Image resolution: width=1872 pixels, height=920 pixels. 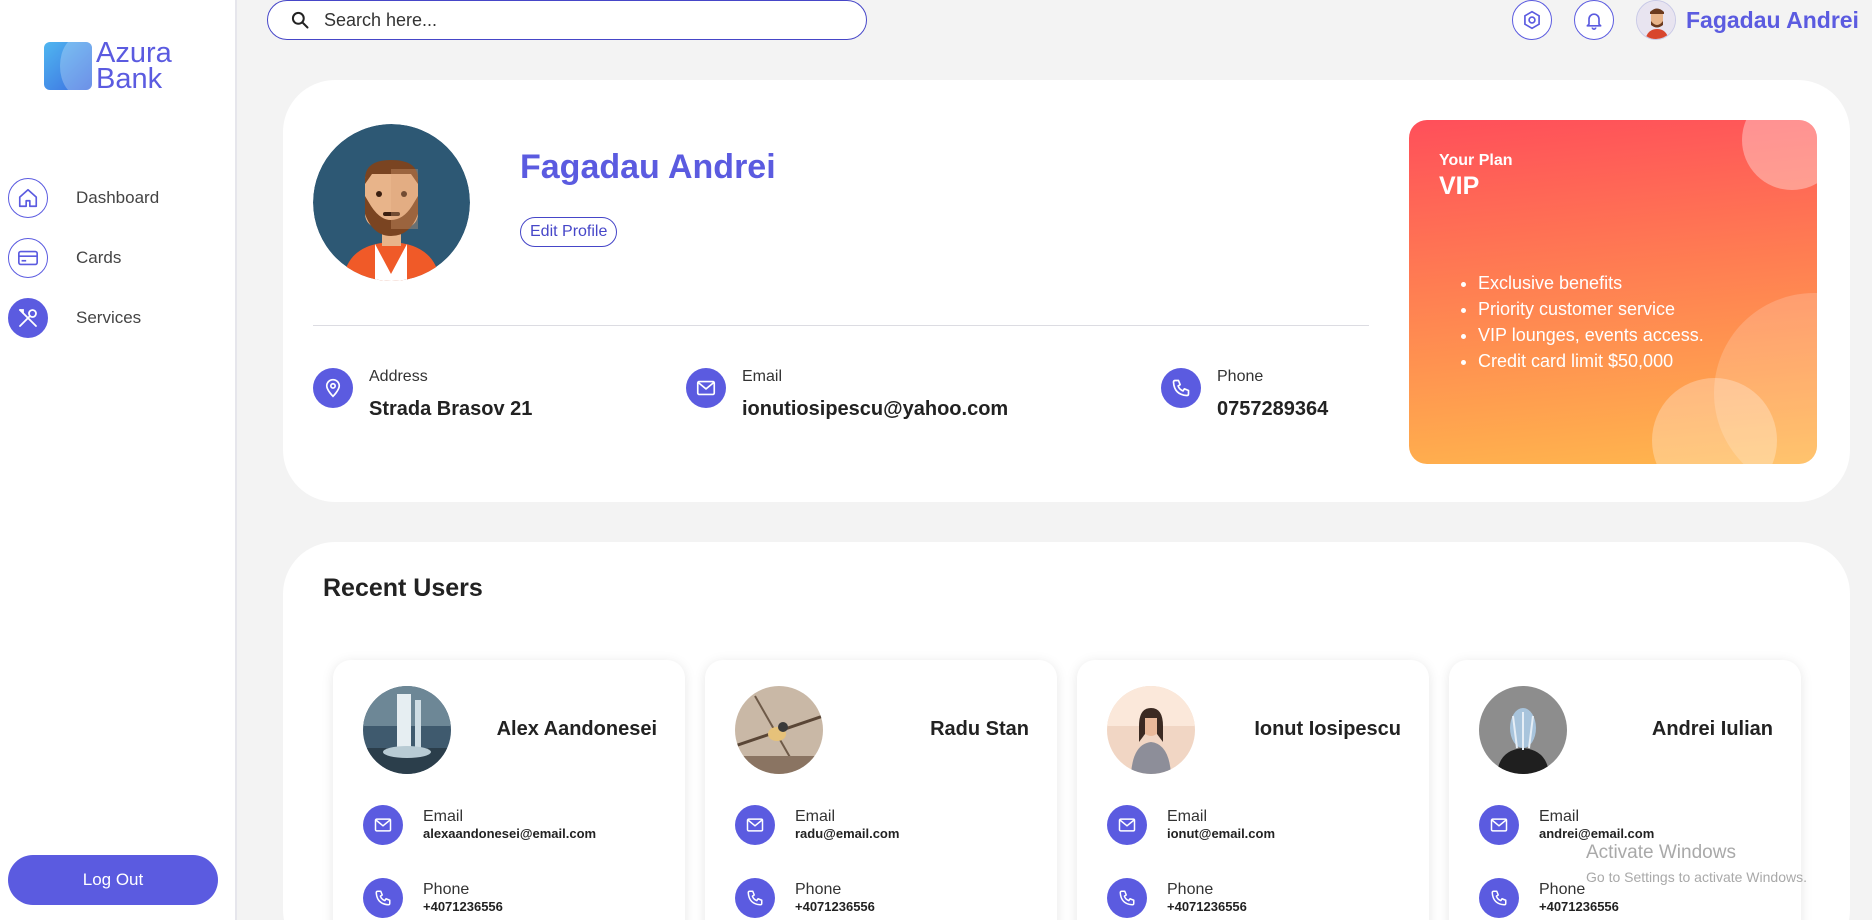 I want to click on sidebar-item-dashboard: Dashboard, so click(x=83, y=198).